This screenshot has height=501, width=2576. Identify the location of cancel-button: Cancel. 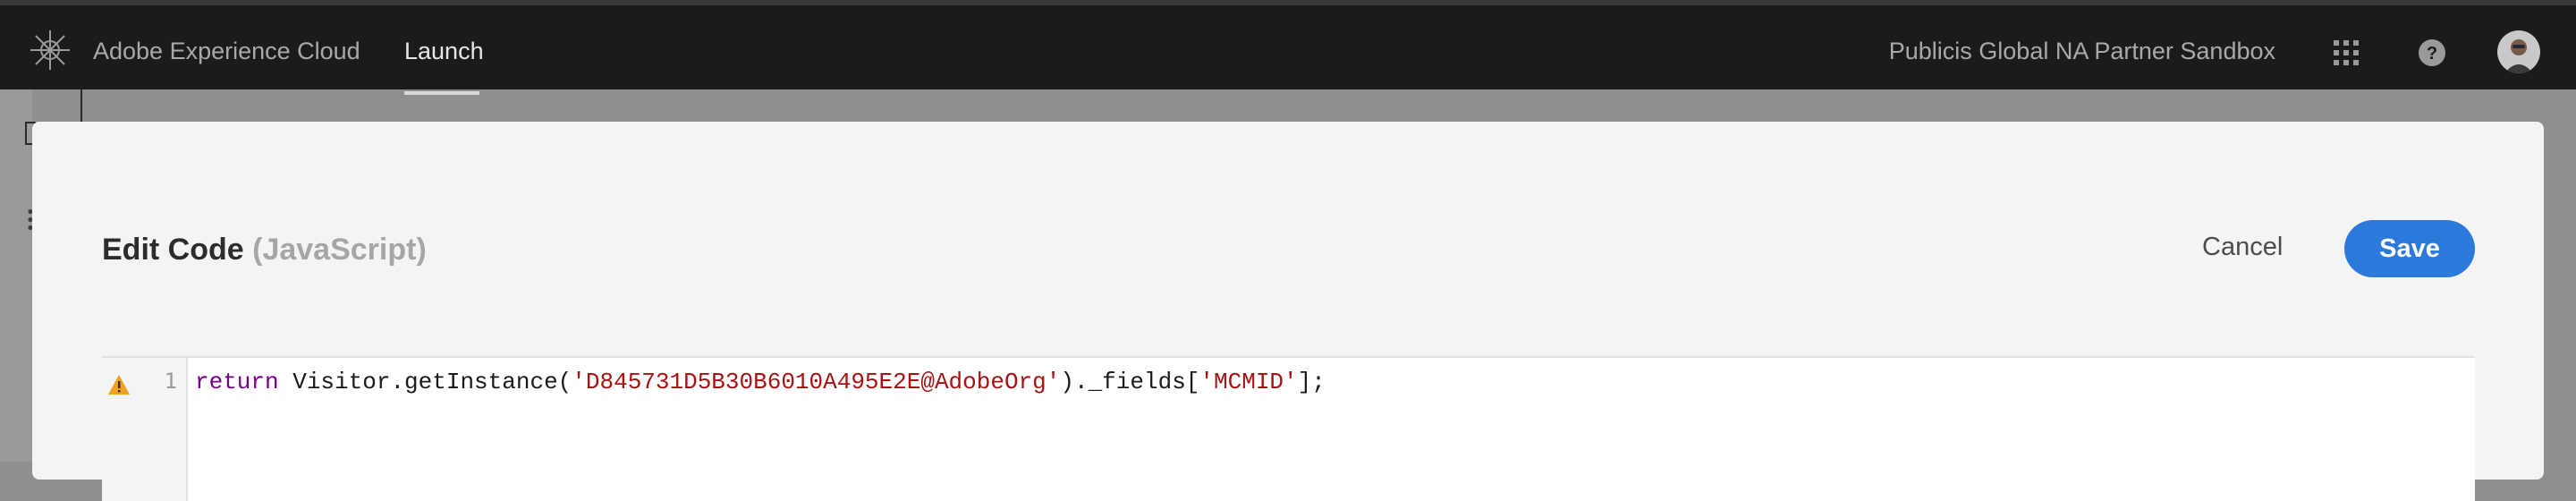
(2242, 247).